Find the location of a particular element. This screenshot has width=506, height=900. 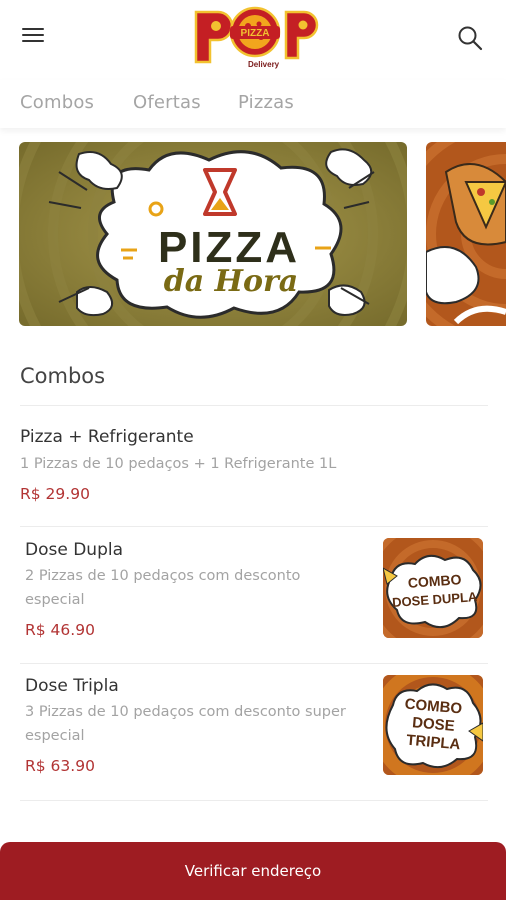

tab-ofertas: Ofertas is located at coordinates (167, 102).